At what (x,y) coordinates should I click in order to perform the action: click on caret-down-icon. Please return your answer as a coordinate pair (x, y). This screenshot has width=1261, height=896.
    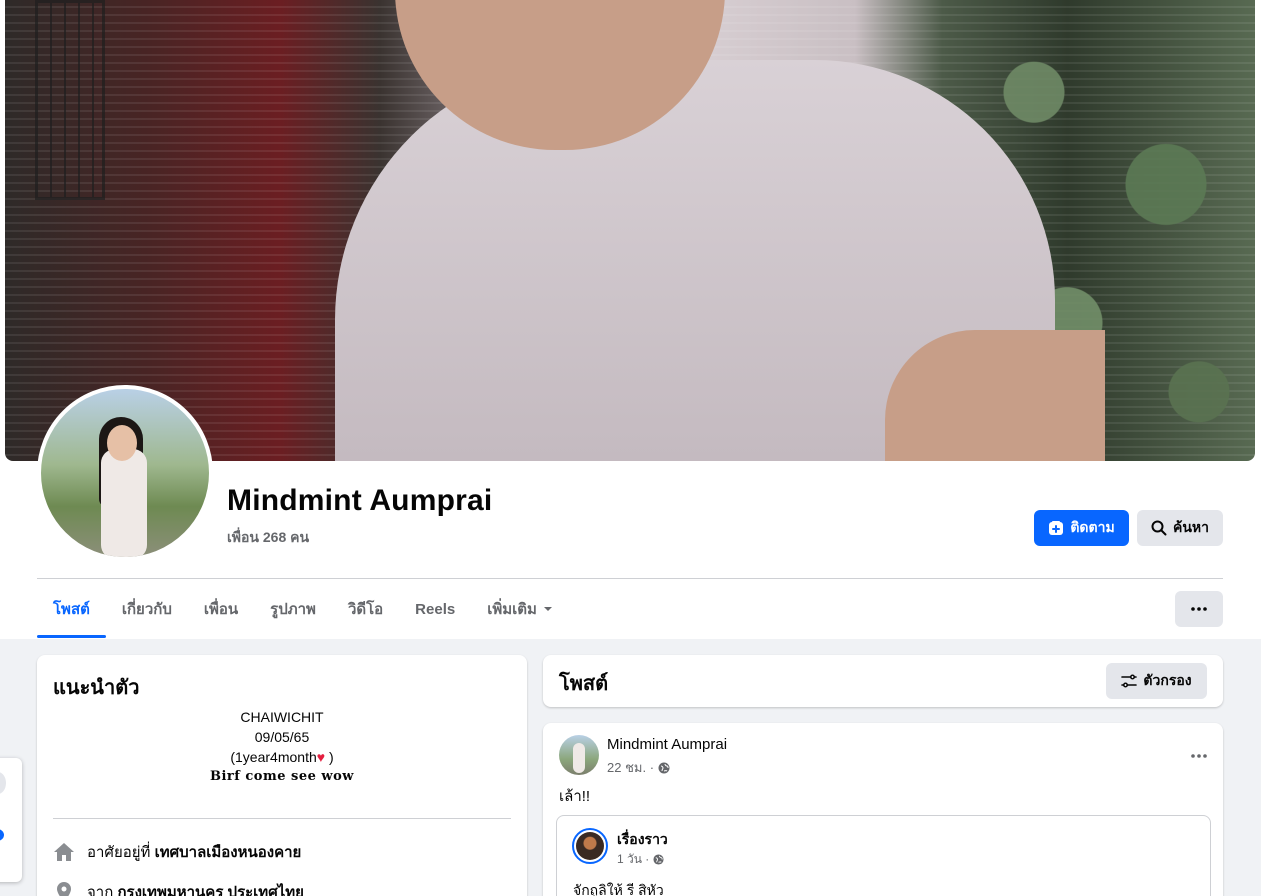
    Looking at the image, I should click on (547, 609).